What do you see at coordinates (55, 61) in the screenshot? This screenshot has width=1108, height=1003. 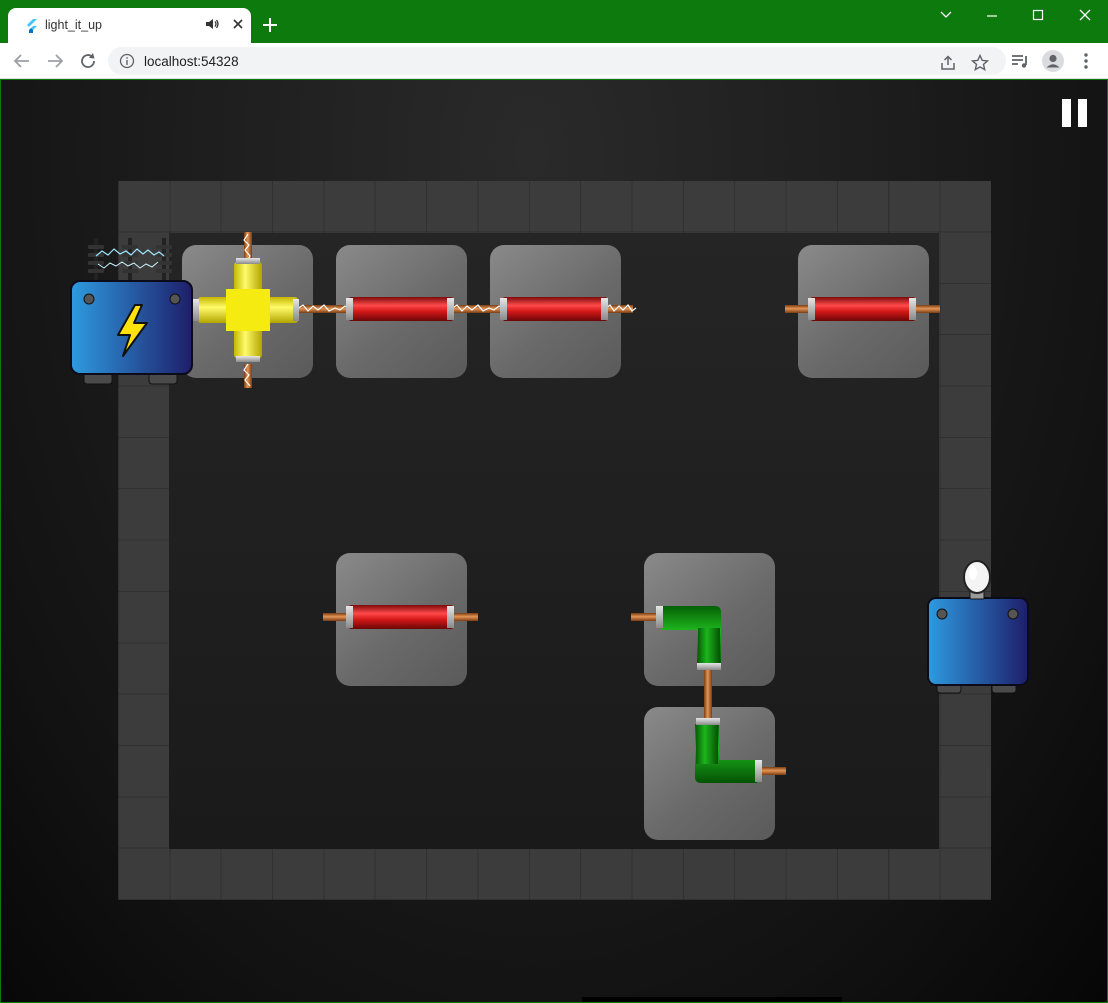 I see `forward-arrow-icon` at bounding box center [55, 61].